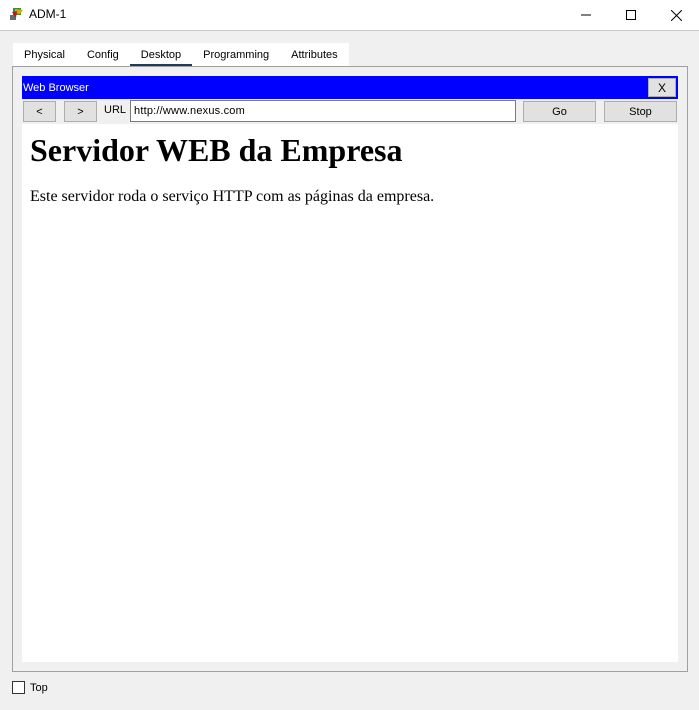 The width and height of the screenshot is (699, 710). I want to click on title-divider, so click(349, 30).